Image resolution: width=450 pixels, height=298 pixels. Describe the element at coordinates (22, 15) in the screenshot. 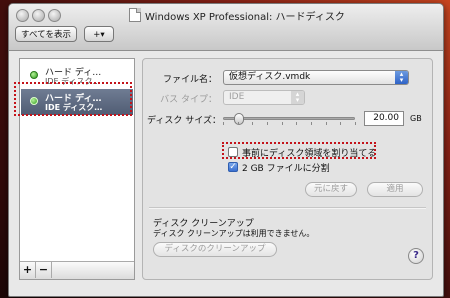

I see `close-window-button` at that location.